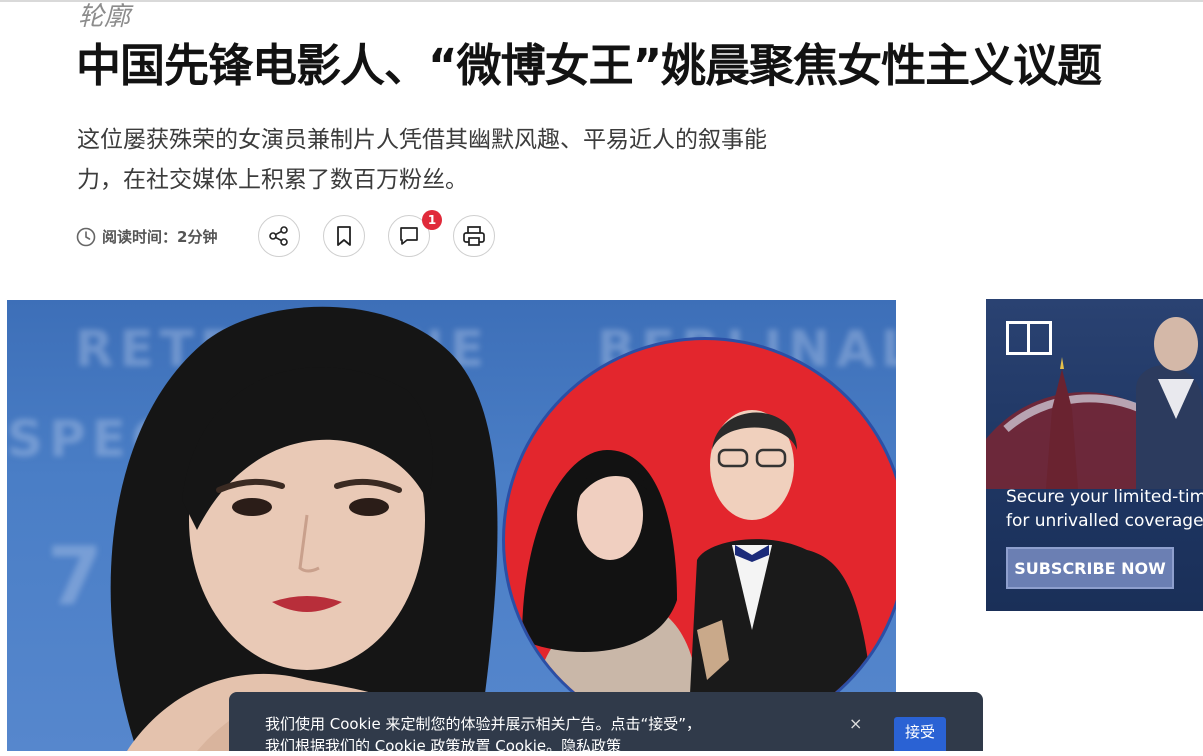 The height and width of the screenshot is (756, 1203). Describe the element at coordinates (160, 237) in the screenshot. I see `reading-time-label: 阅读时间：2分钟` at that location.